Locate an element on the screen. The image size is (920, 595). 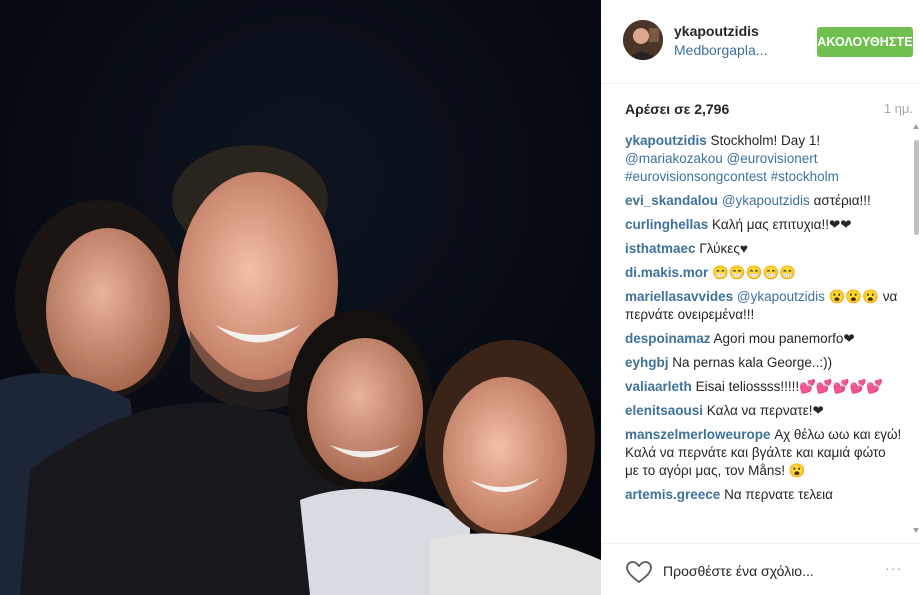
comment-text: Stockholm! Day 1! is located at coordinates (765, 140).